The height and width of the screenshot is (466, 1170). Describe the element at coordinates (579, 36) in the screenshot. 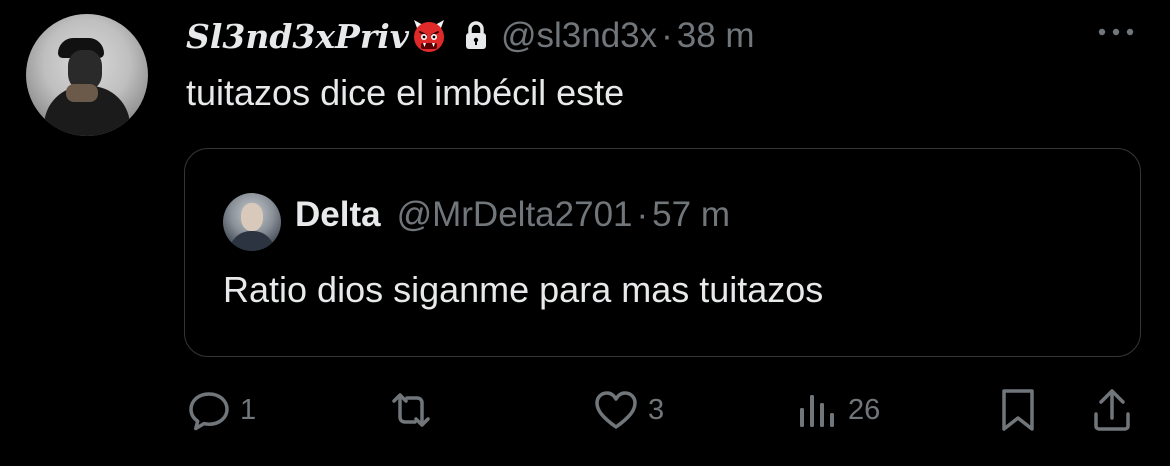

I see `author-handle: @sl3nd3x` at that location.